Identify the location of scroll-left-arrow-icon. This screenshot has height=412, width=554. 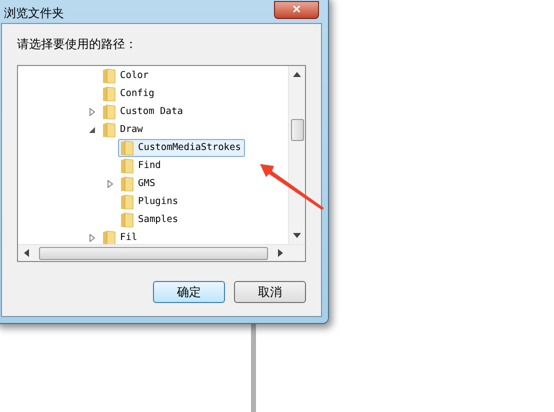
(26, 253).